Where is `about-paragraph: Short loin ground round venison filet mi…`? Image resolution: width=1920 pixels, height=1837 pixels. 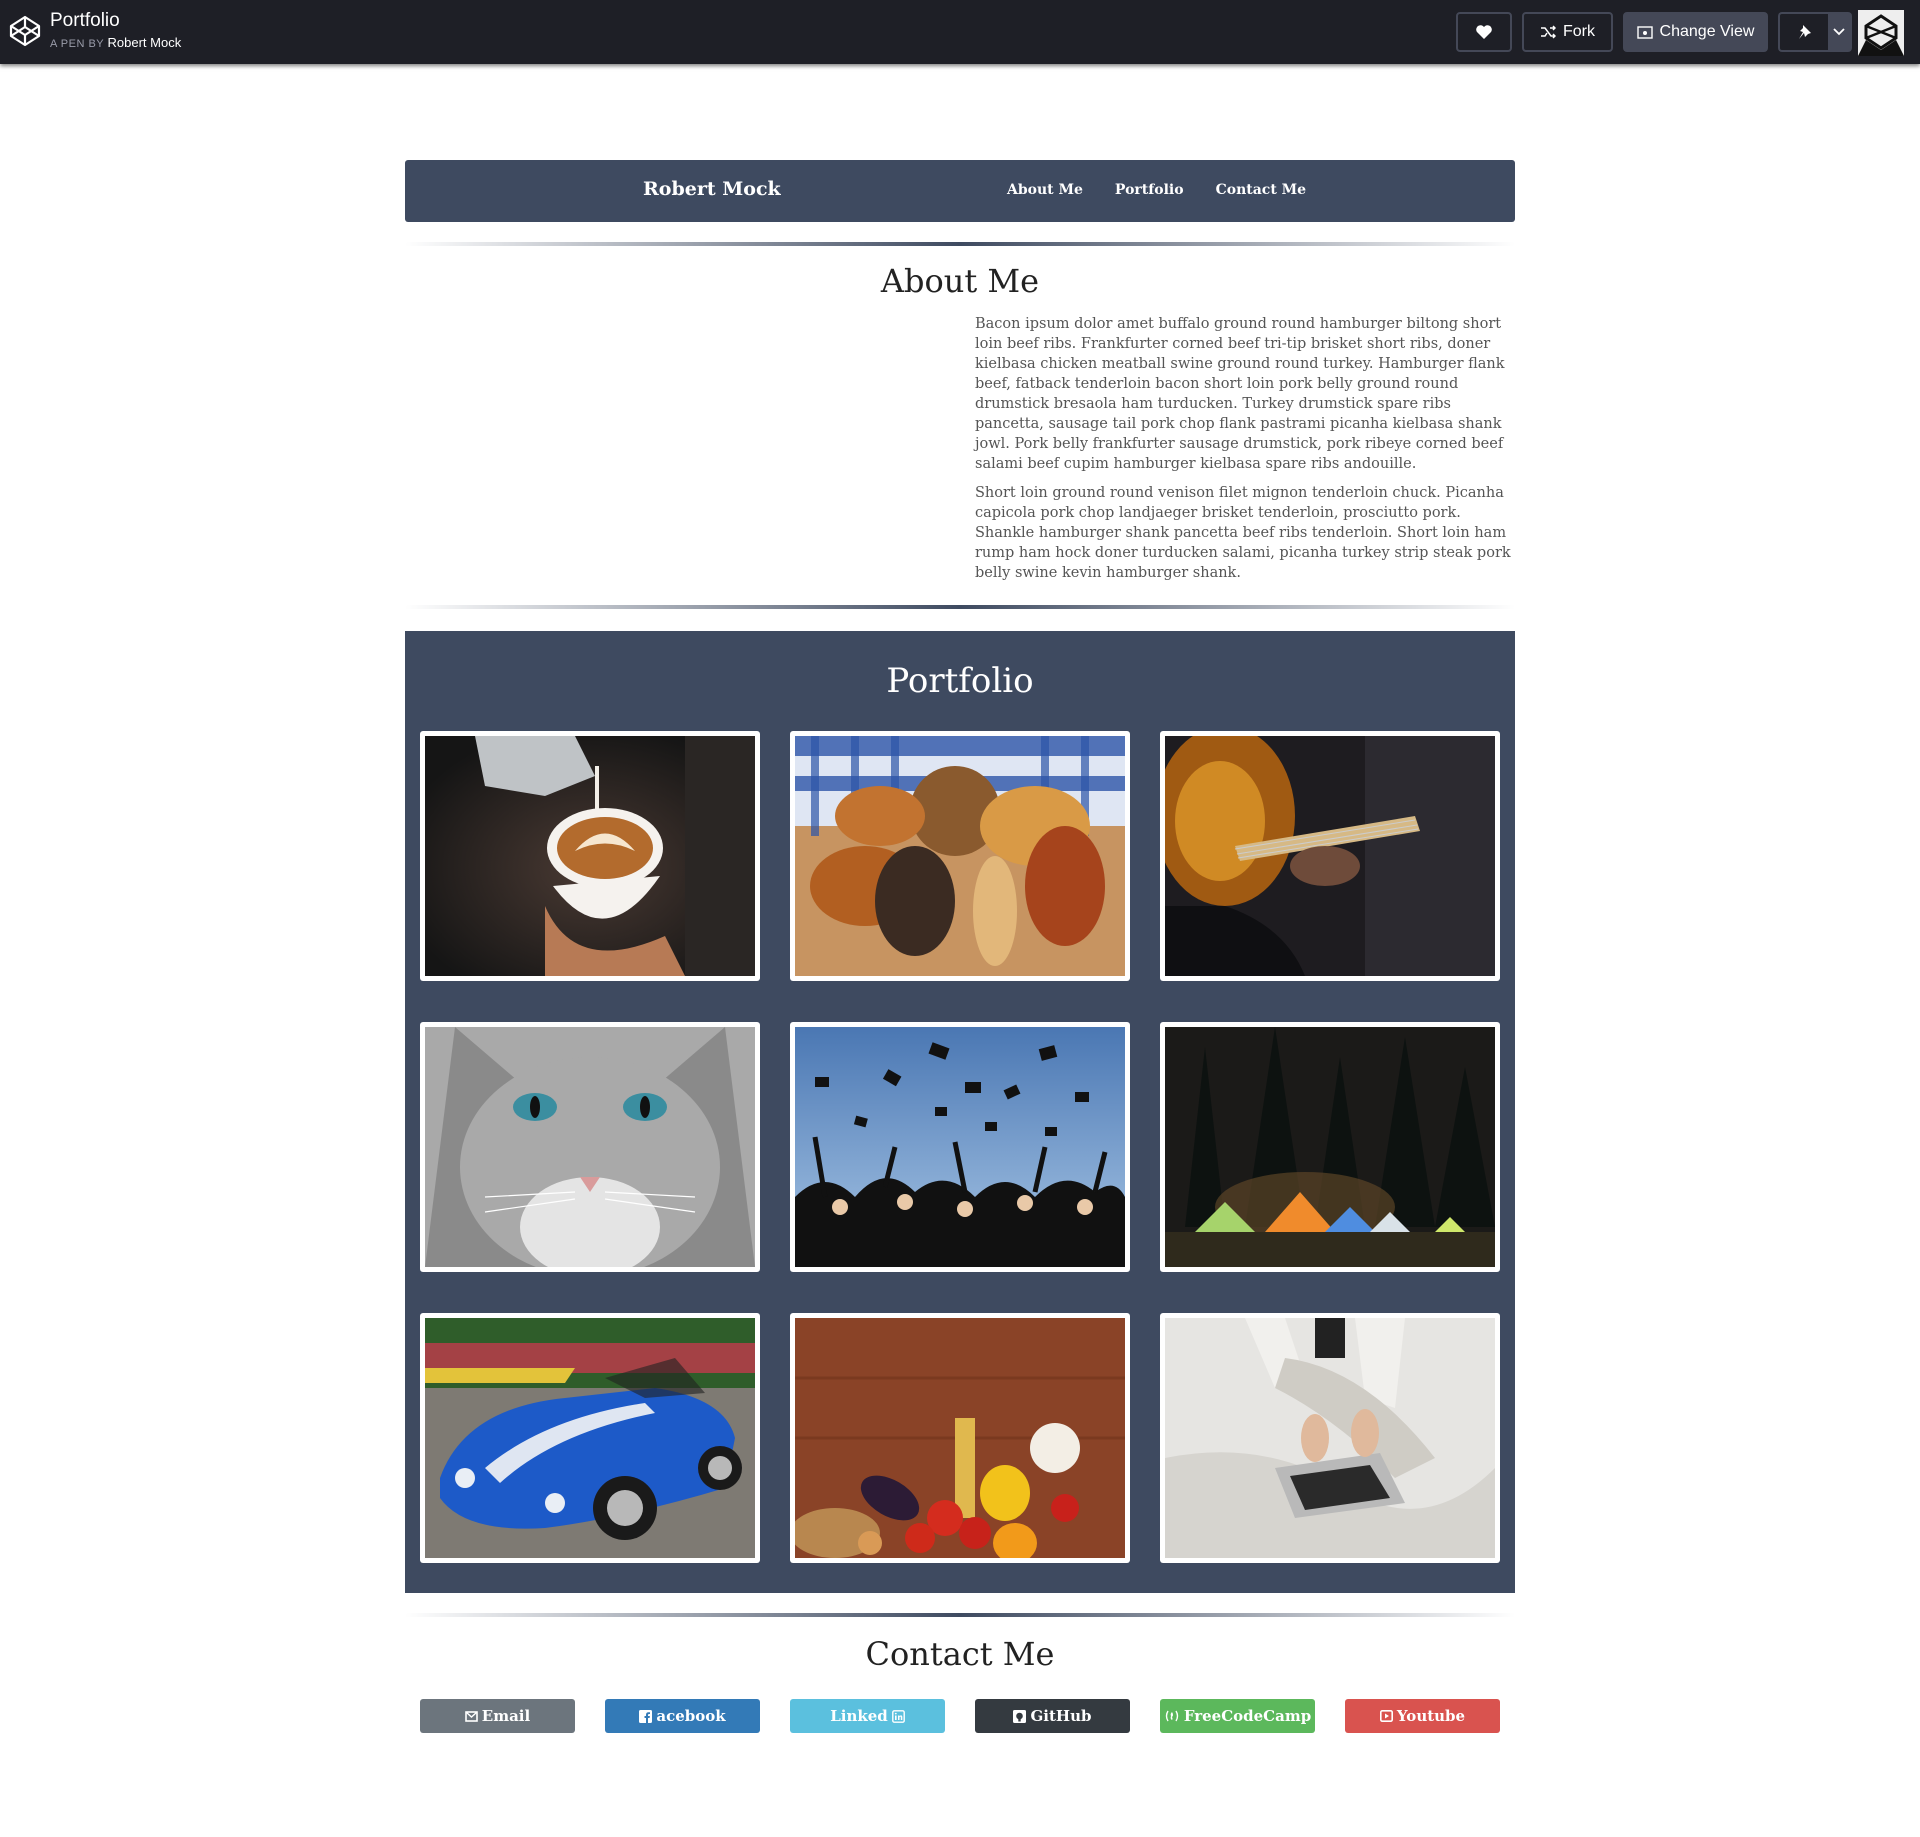 about-paragraph: Short loin ground round venison filet mi… is located at coordinates (1243, 533).